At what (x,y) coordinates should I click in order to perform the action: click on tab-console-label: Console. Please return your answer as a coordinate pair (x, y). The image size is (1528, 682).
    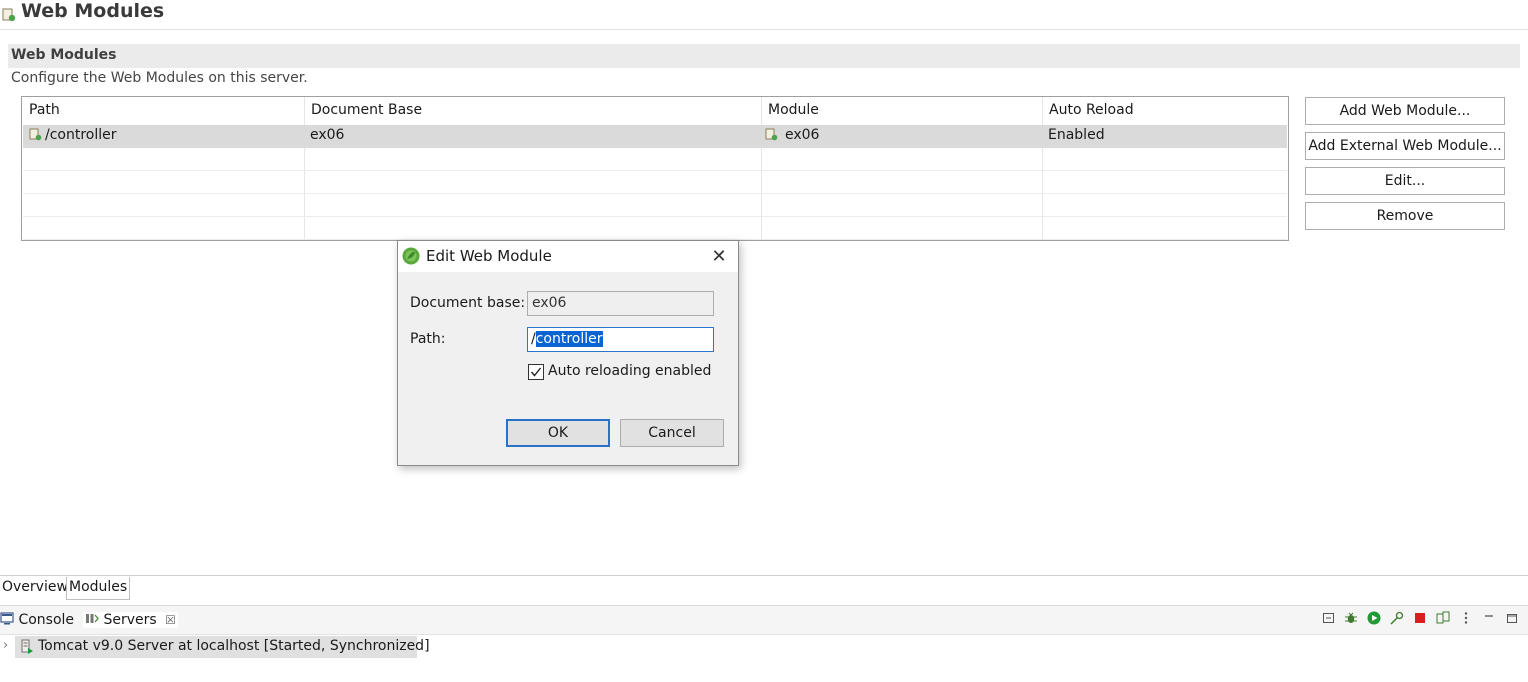
    Looking at the image, I should click on (46, 620).